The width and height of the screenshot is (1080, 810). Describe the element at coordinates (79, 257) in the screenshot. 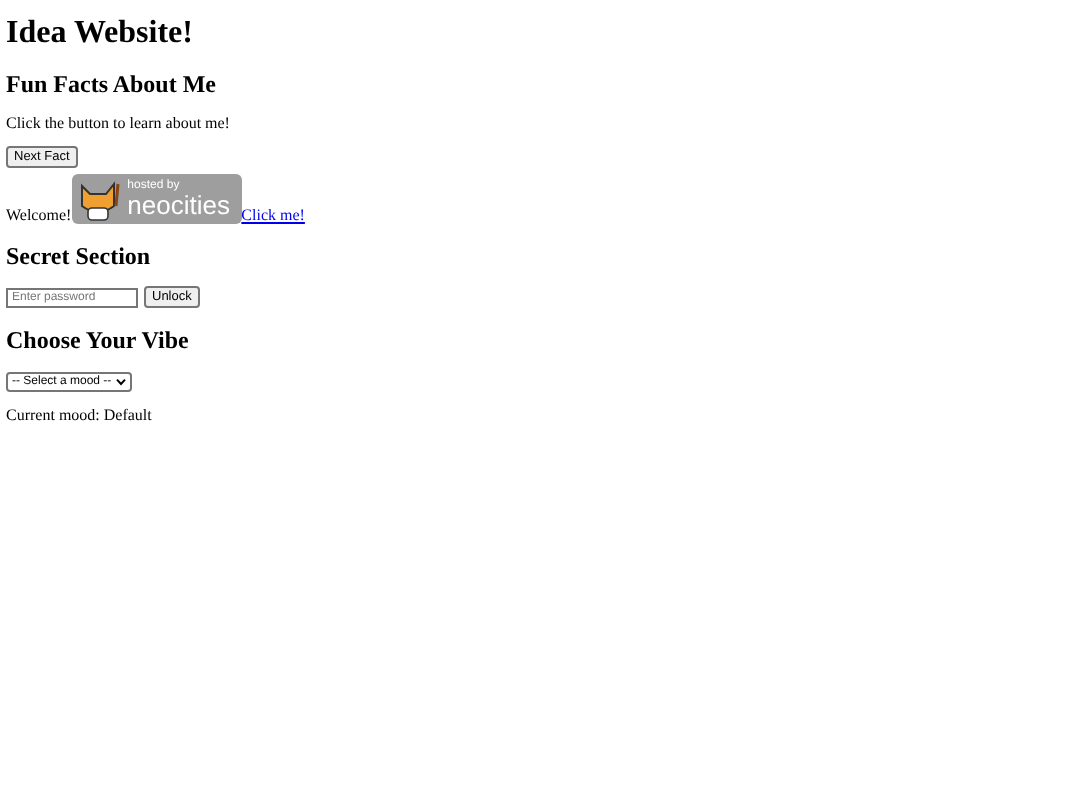

I see `section-heading: Secret Section` at that location.